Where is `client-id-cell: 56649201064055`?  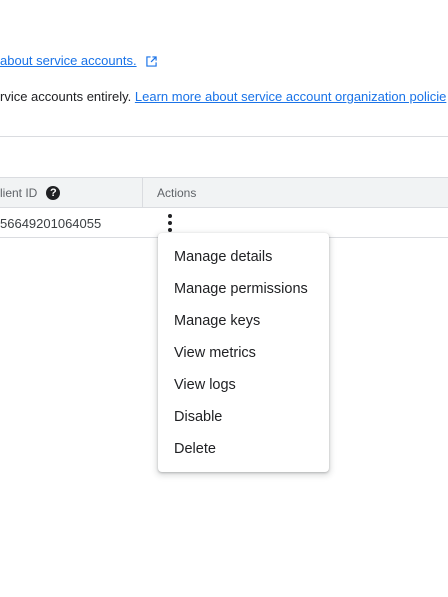 client-id-cell: 56649201064055 is located at coordinates (51, 223).